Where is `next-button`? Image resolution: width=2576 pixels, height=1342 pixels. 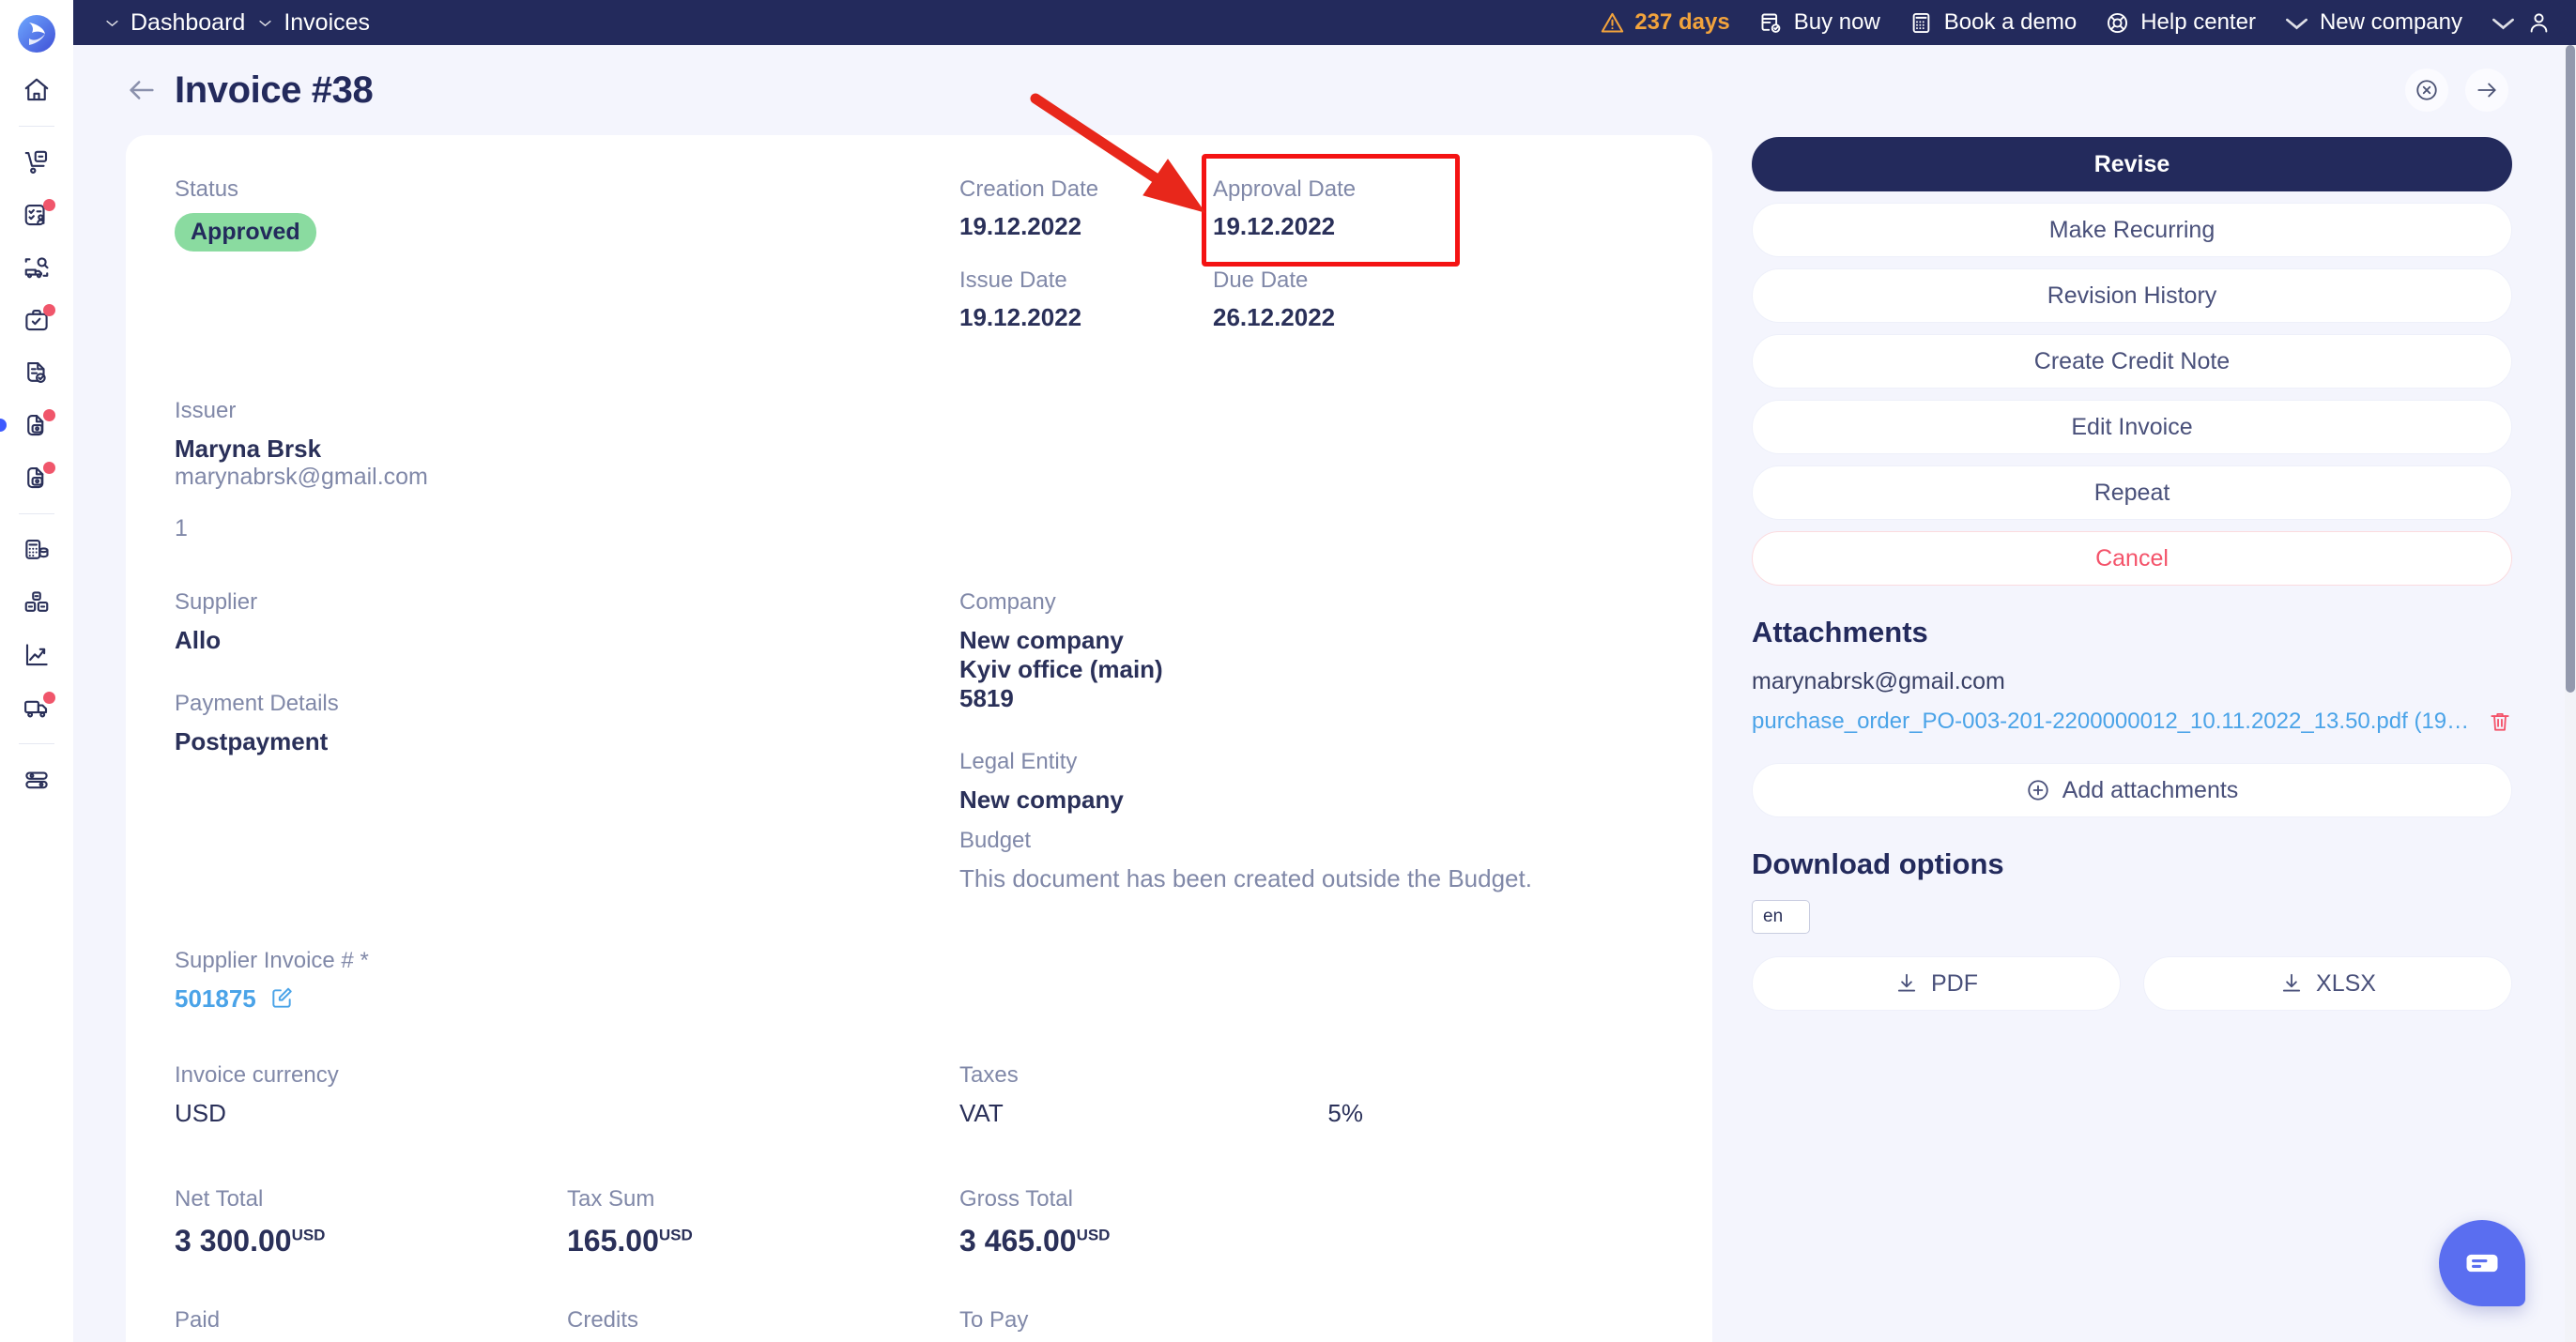
next-button is located at coordinates (2486, 90).